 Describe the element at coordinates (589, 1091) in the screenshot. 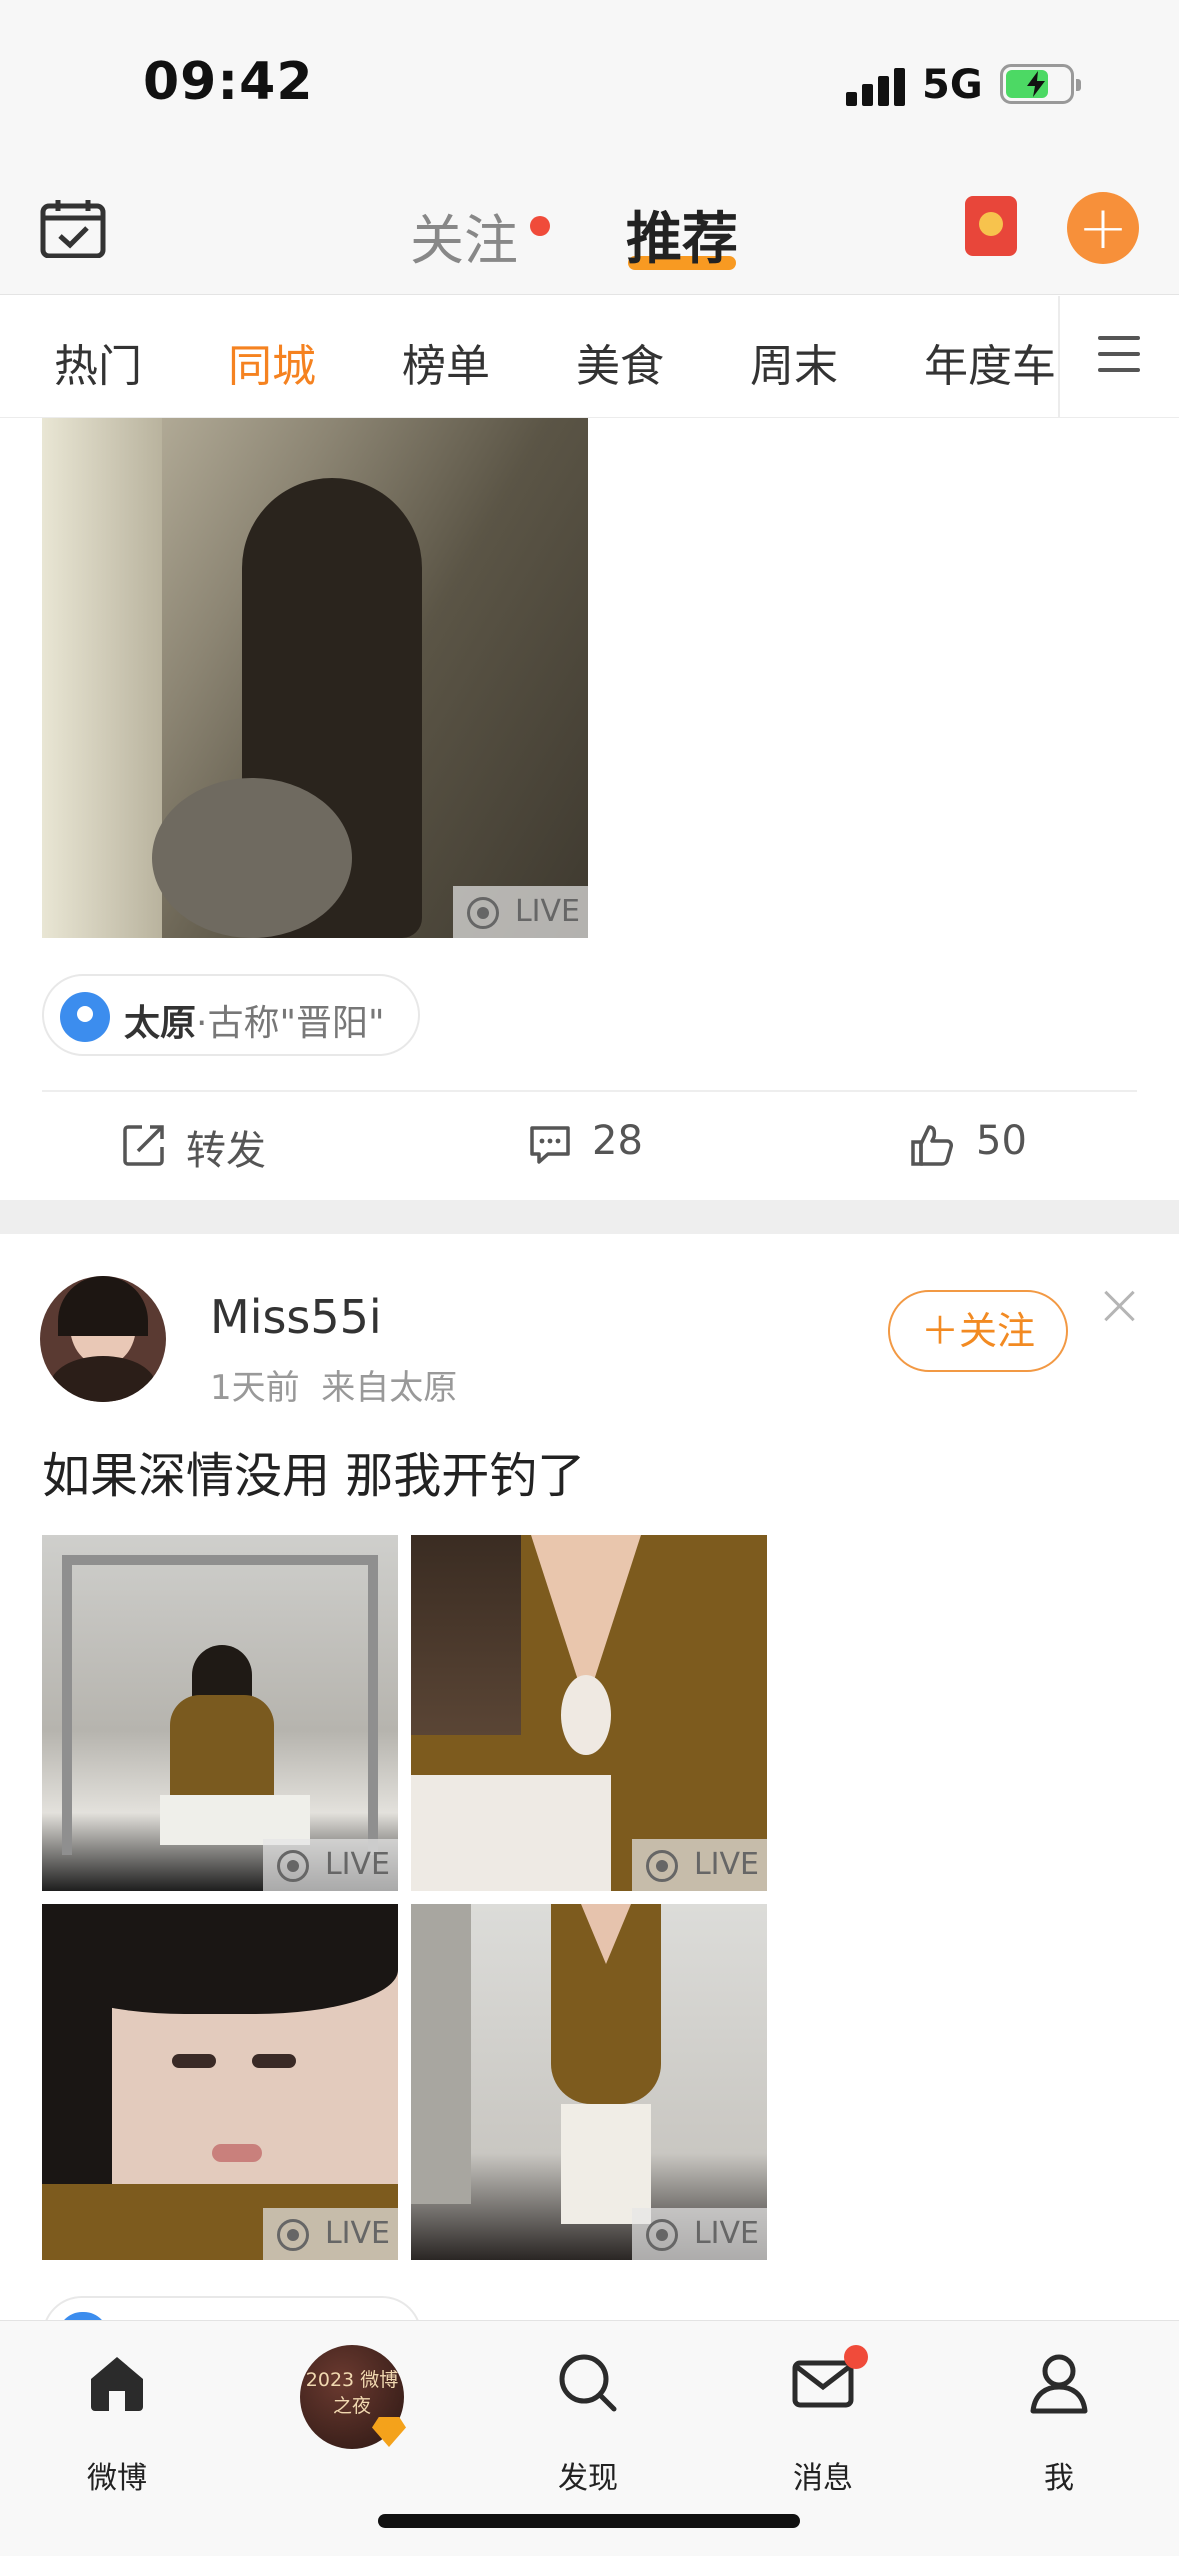

I see `action-divider` at that location.